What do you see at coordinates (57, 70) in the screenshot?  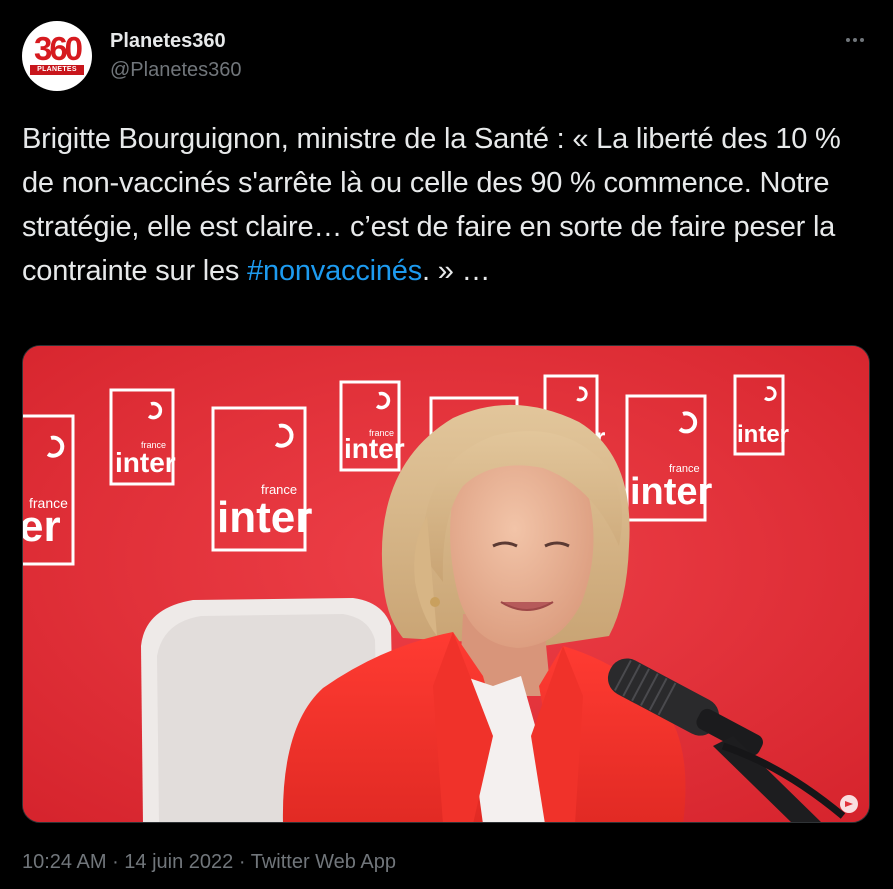 I see `avatar-logo-subtext: PLANETES` at bounding box center [57, 70].